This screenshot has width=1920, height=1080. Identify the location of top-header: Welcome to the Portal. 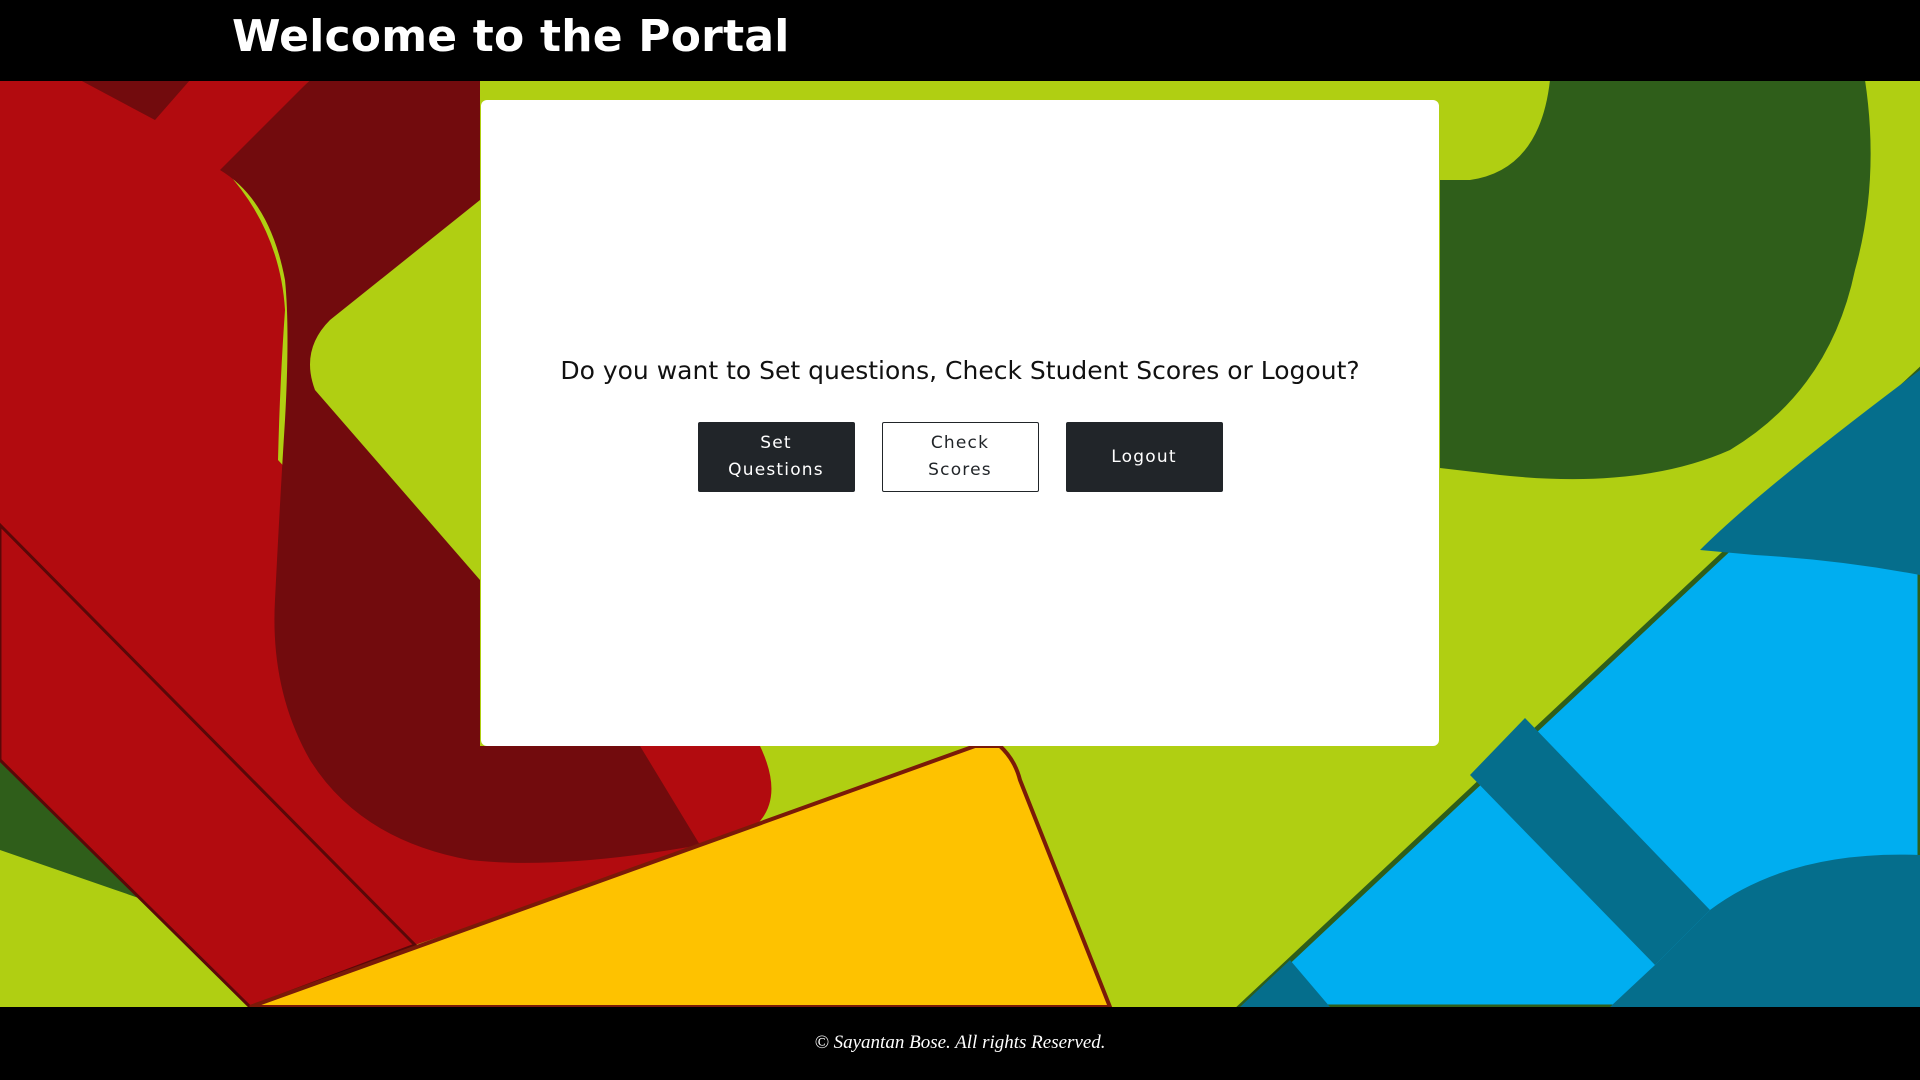
(960, 40).